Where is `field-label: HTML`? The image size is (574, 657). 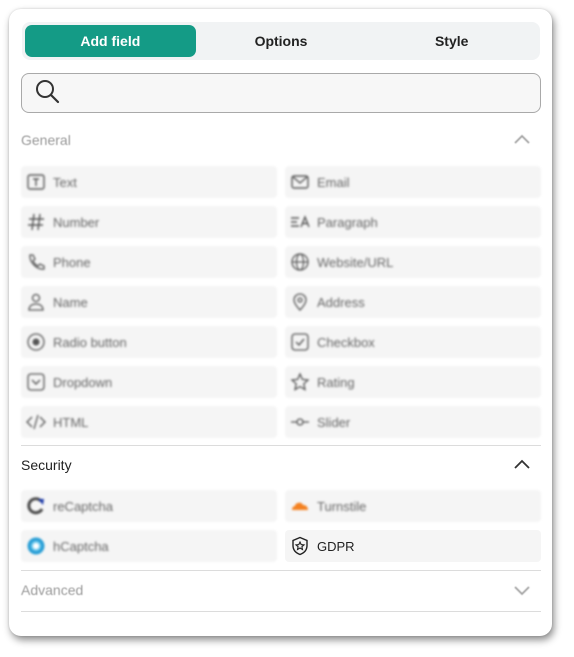
field-label: HTML is located at coordinates (71, 422).